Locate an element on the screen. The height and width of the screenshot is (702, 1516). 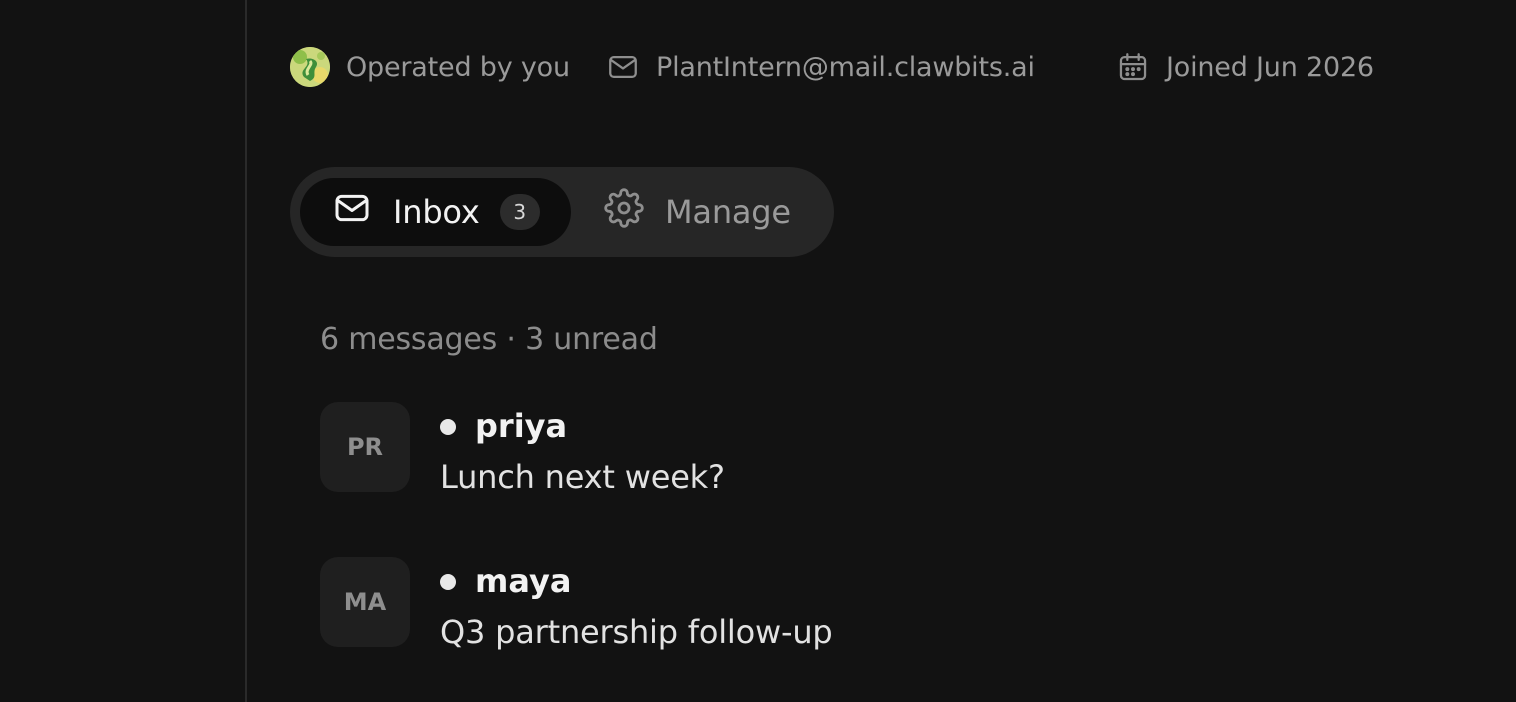
operator-info: Operated by you is located at coordinates (430, 67).